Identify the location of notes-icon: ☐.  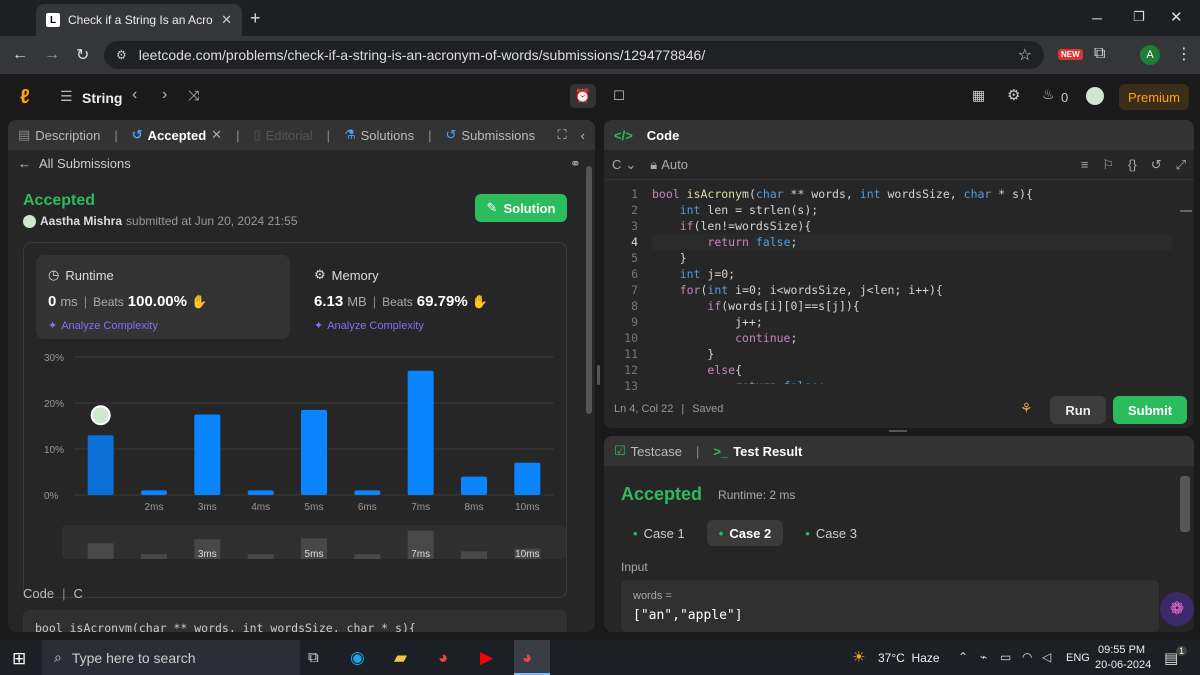
(619, 96).